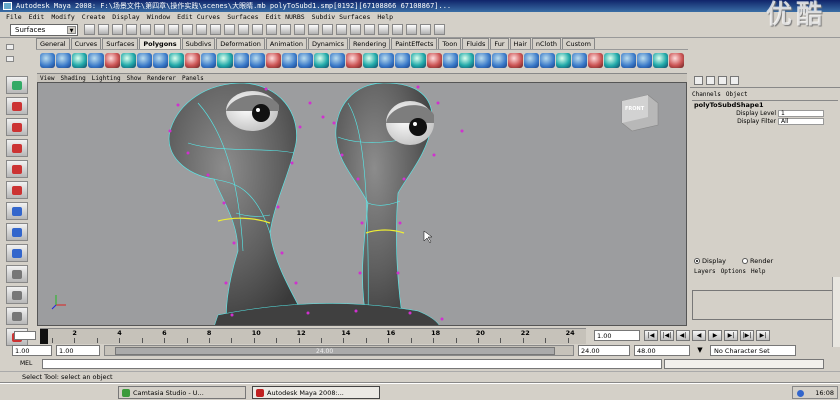 This screenshot has height=400, width=840. I want to click on current-frame-marker, so click(44, 336).